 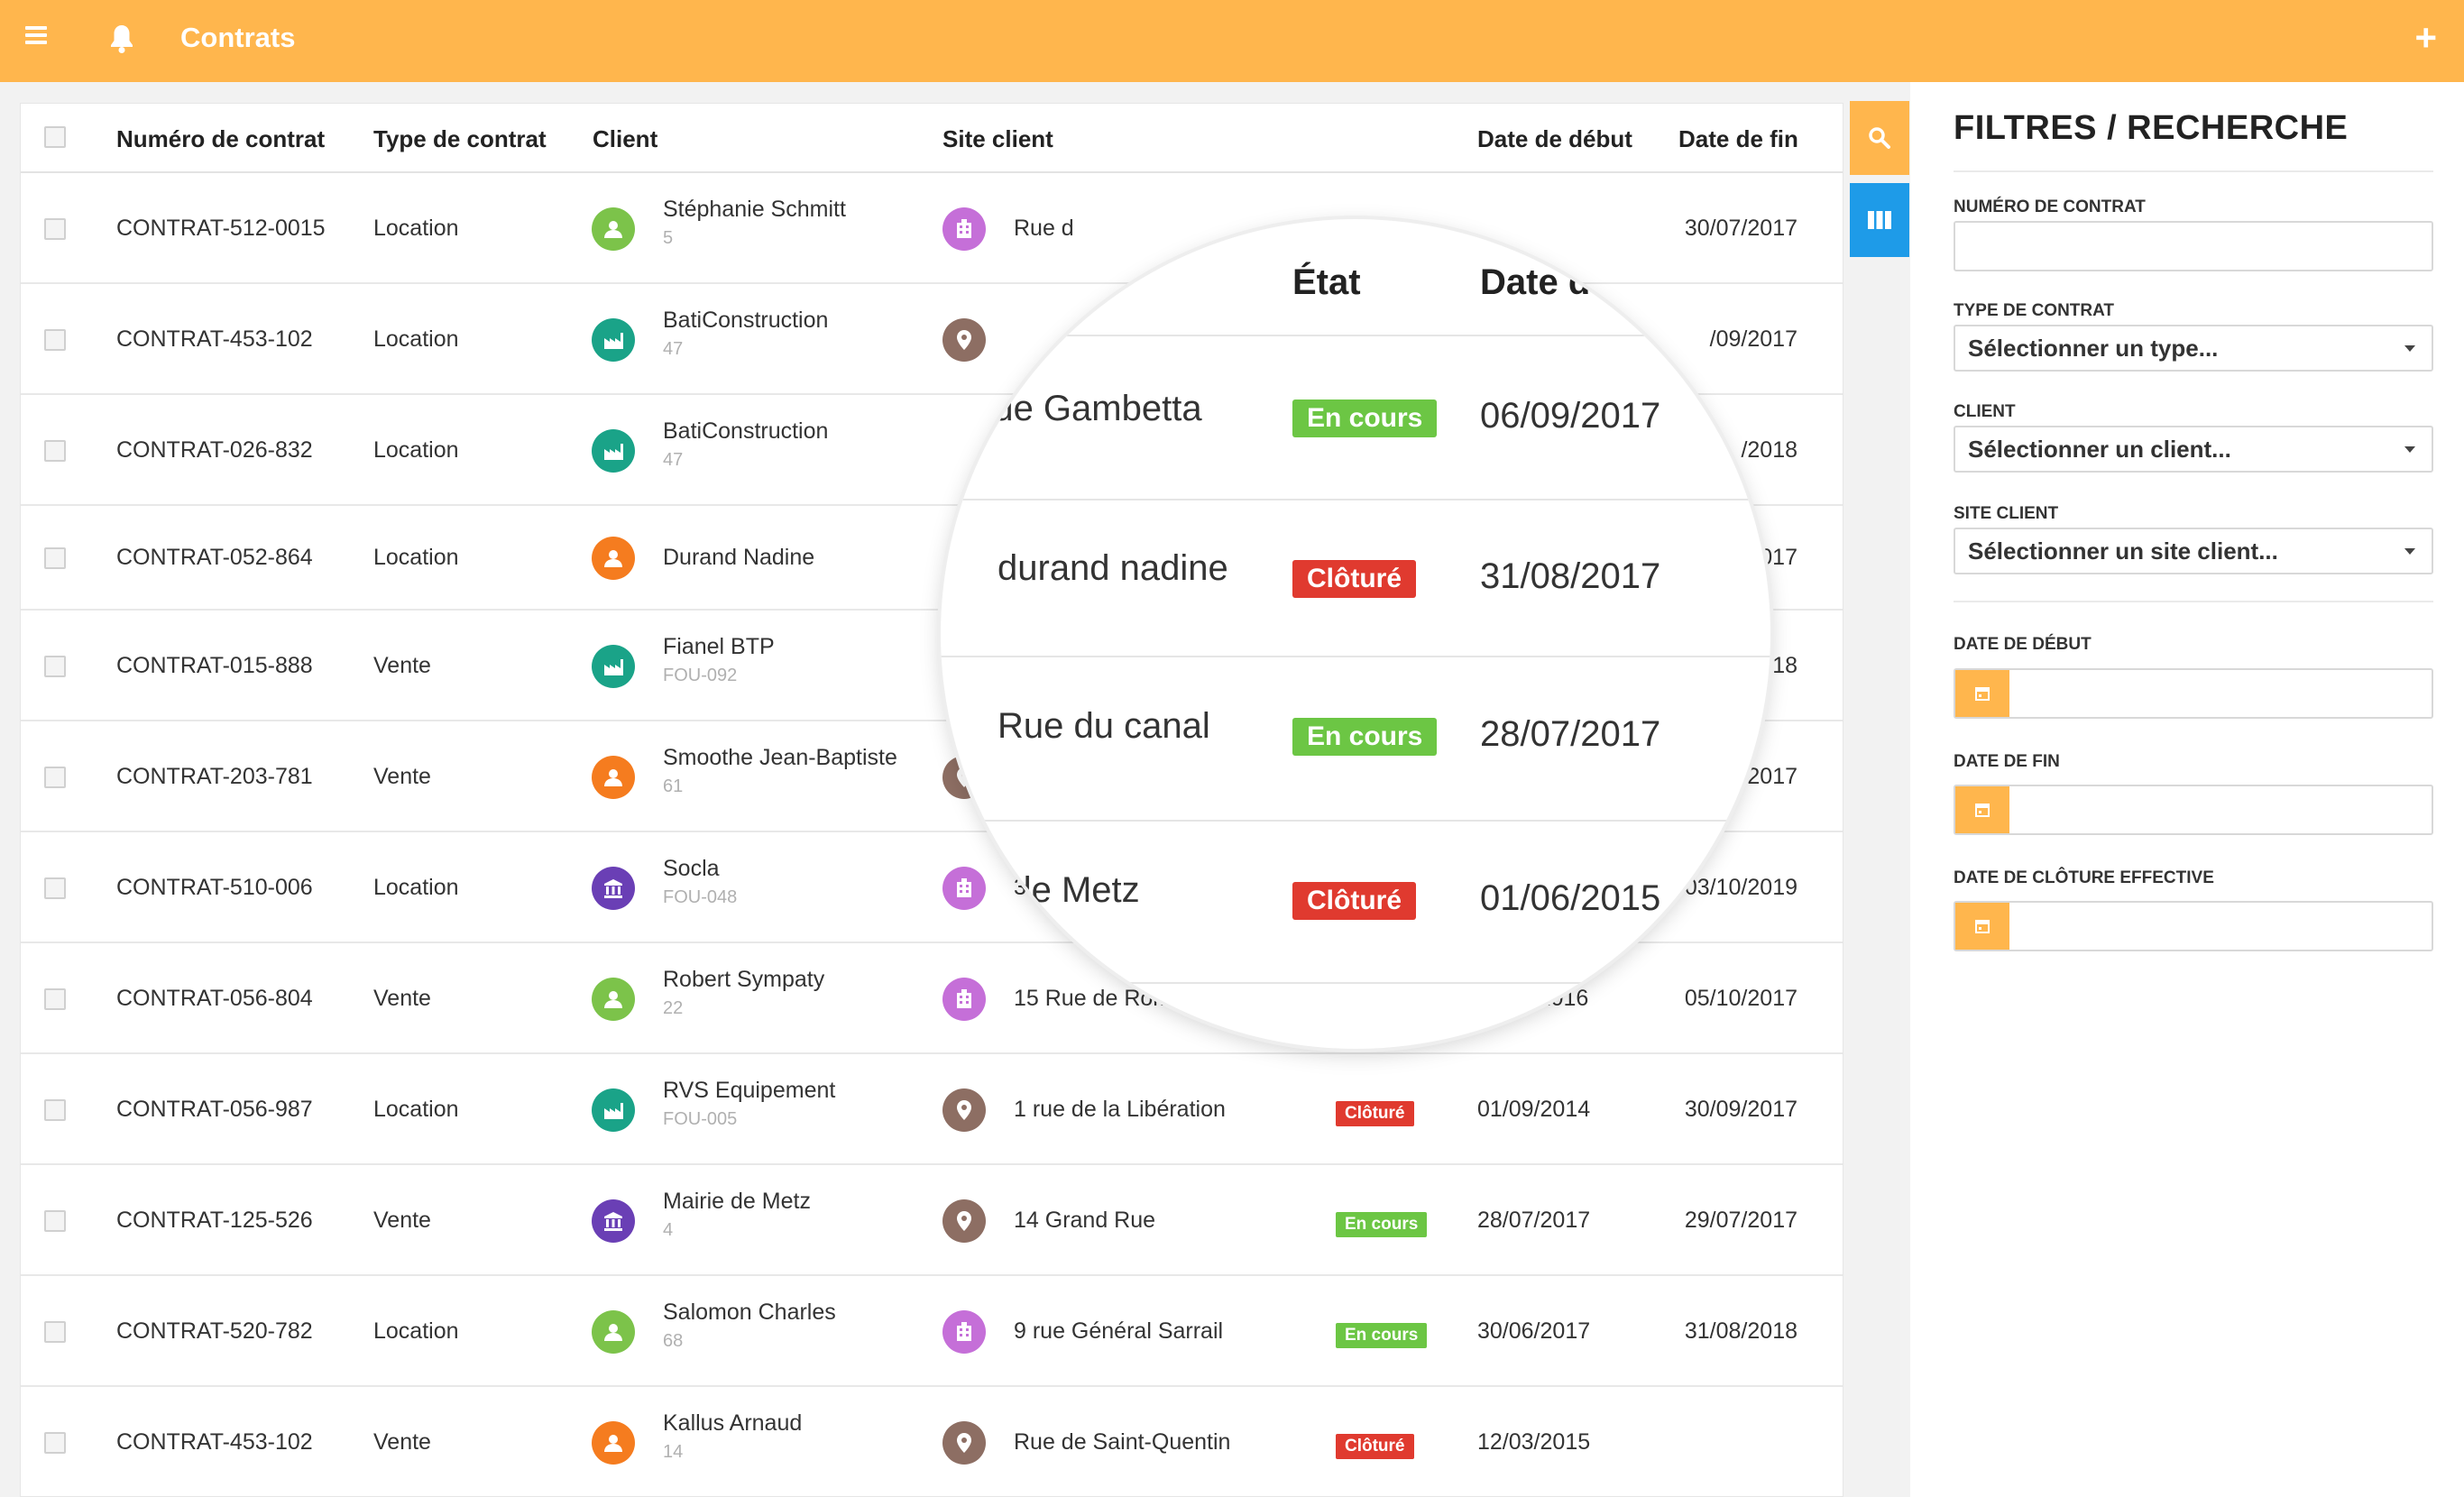 What do you see at coordinates (744, 980) in the screenshot?
I see `client-name: Robert Sympaty` at bounding box center [744, 980].